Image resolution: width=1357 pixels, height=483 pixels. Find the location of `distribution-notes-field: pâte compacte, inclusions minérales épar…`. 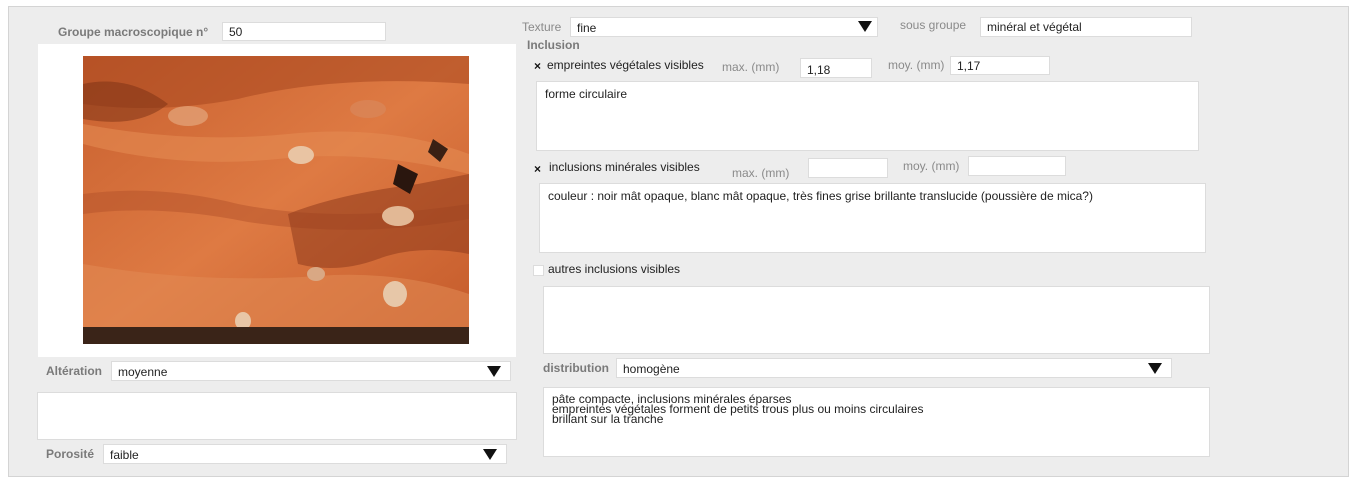

distribution-notes-field: pâte compacte, inclusions minérales épar… is located at coordinates (876, 422).